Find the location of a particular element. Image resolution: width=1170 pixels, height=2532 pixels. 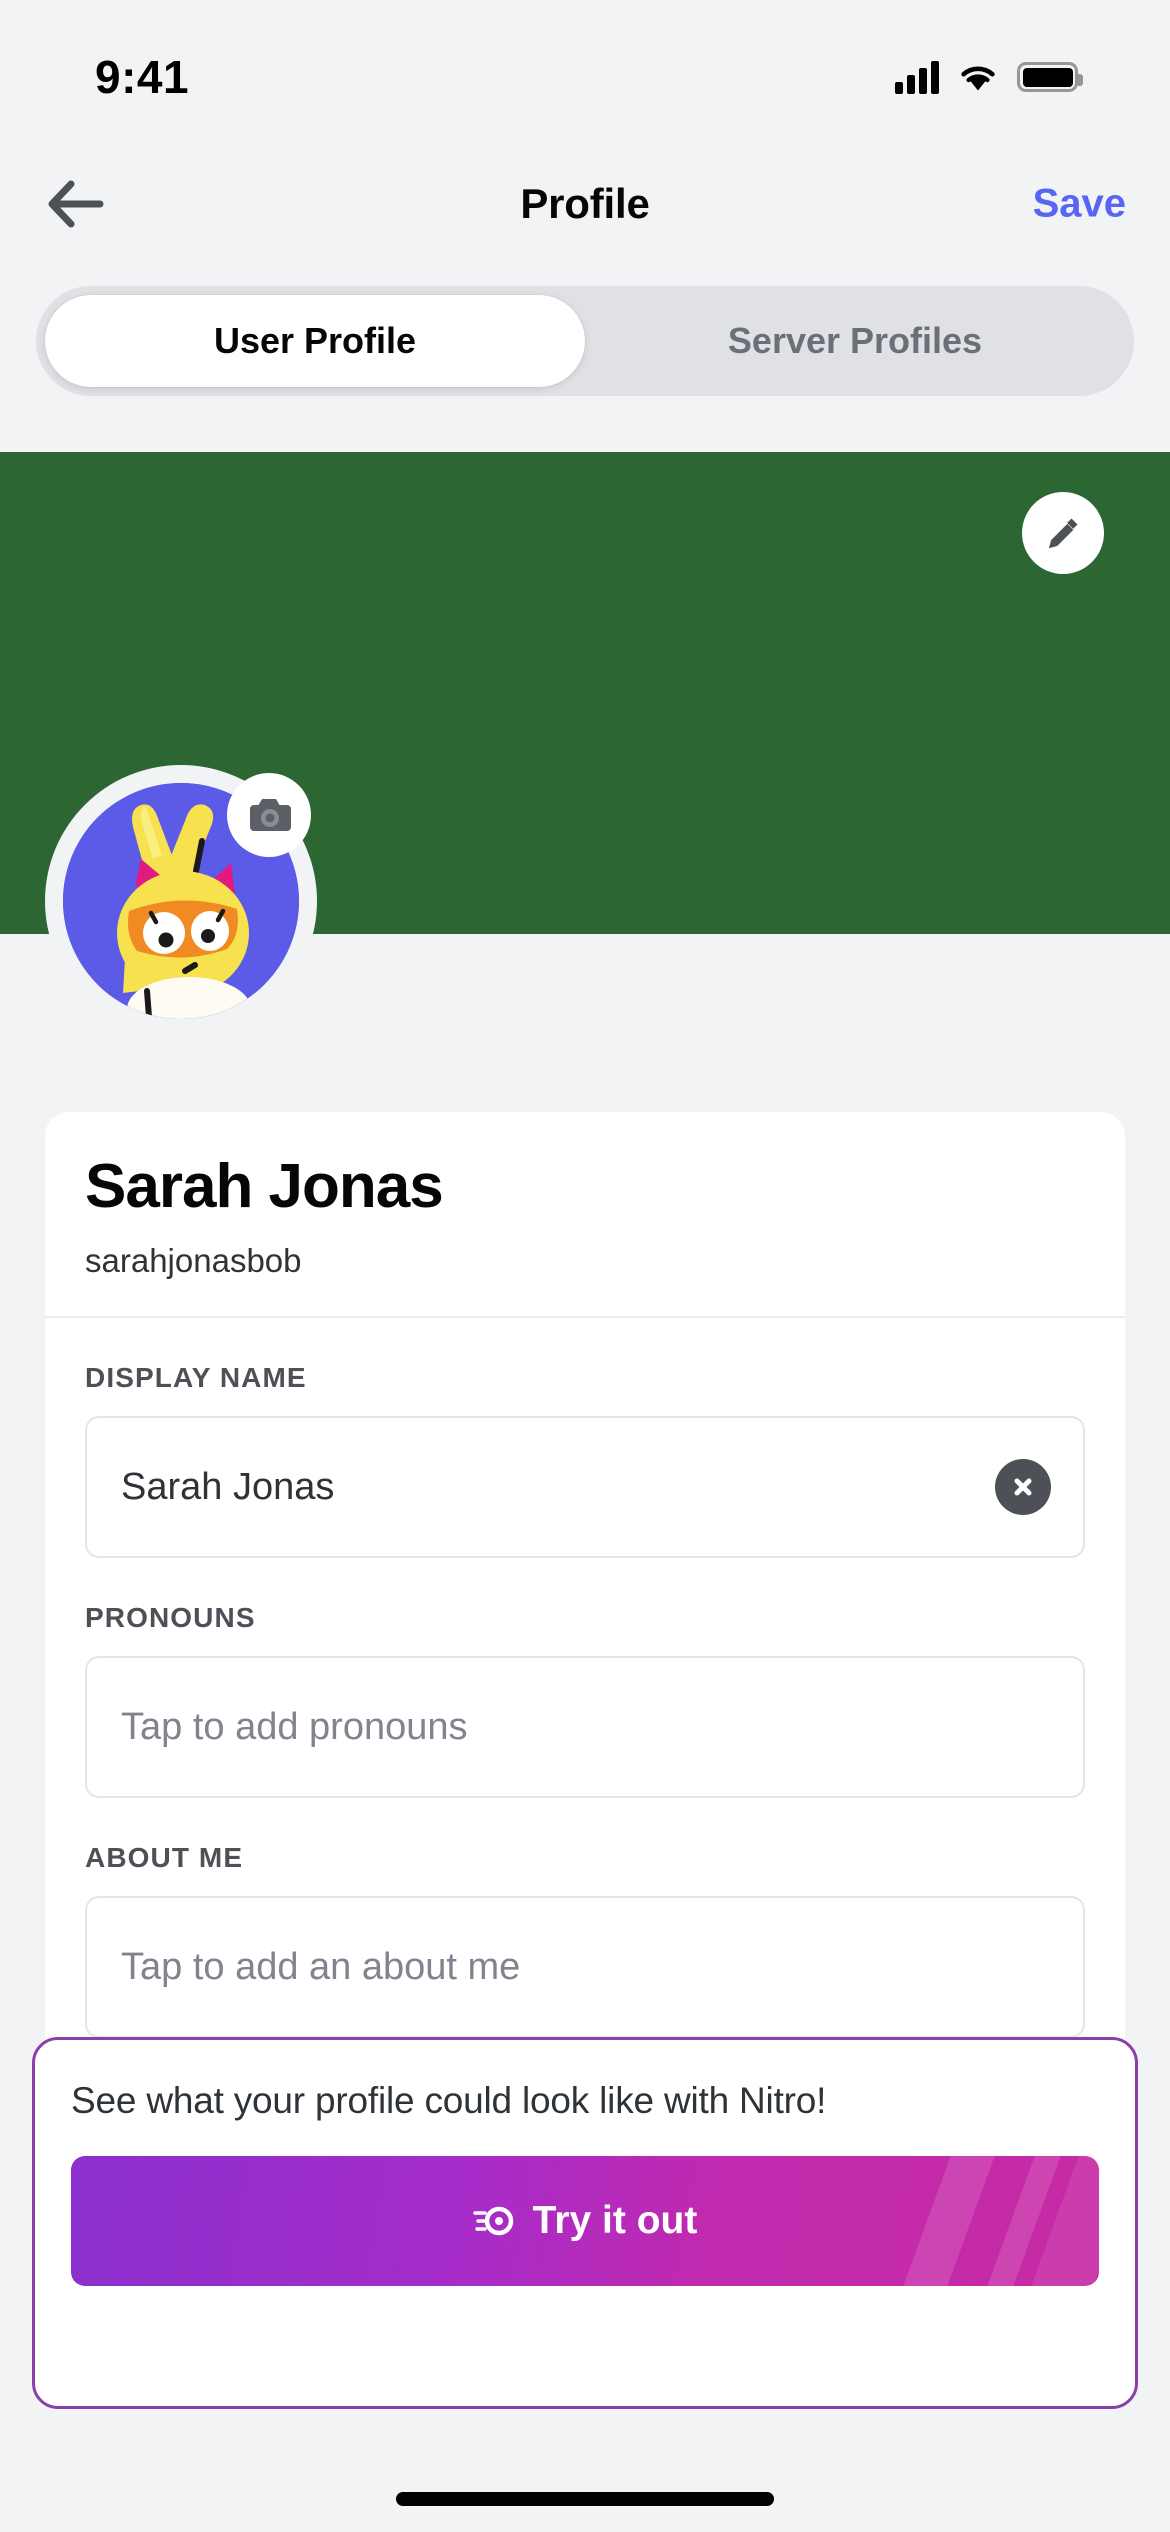

home-indicator is located at coordinates (585, 2499).